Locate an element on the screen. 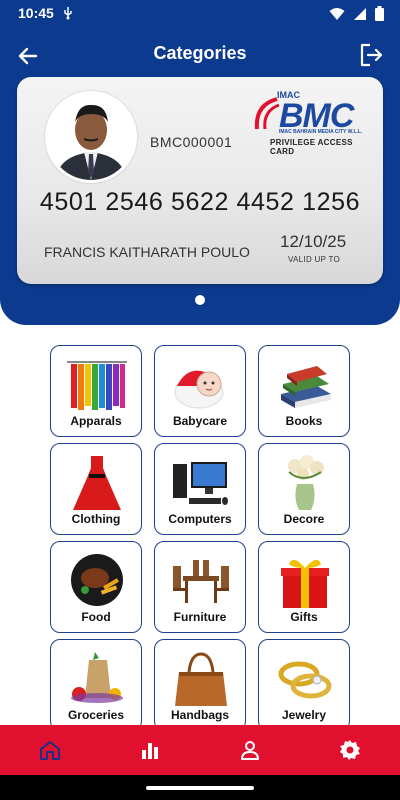 The width and height of the screenshot is (400, 800). battery-icon is located at coordinates (379, 13).